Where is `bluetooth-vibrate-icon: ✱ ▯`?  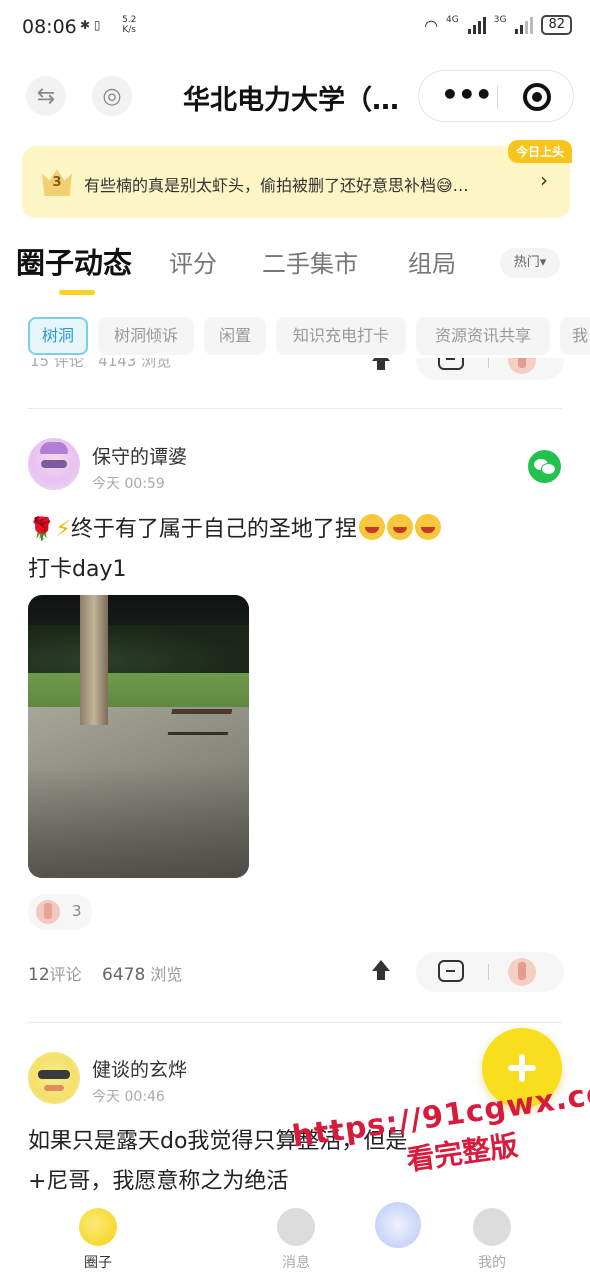 bluetooth-vibrate-icon: ✱ ▯ is located at coordinates (90, 25).